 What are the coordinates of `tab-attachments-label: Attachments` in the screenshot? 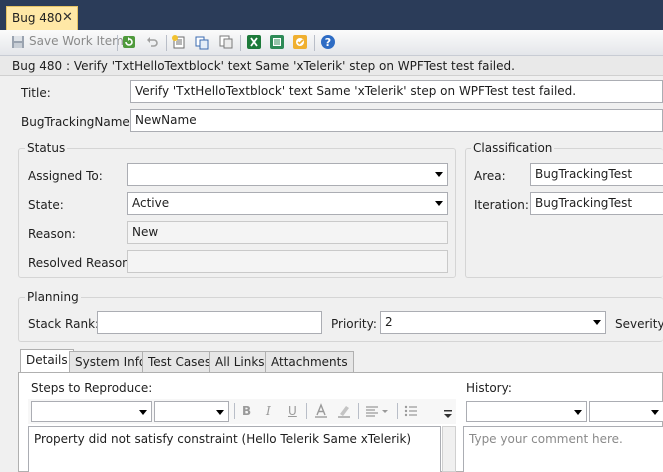 It's located at (309, 362).